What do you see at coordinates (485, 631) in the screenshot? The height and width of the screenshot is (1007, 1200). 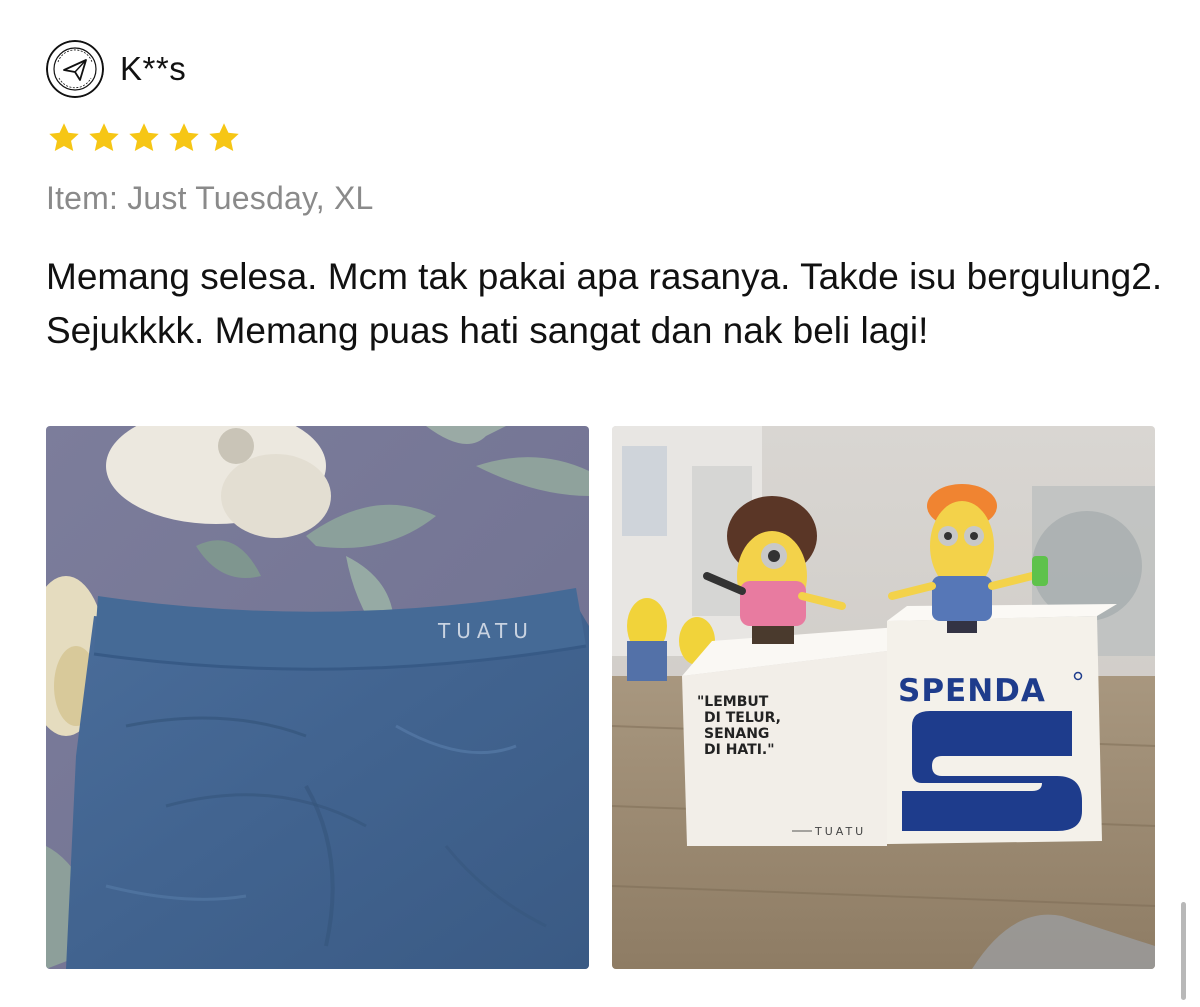 I see `waistband-brand-text: TUATU` at bounding box center [485, 631].